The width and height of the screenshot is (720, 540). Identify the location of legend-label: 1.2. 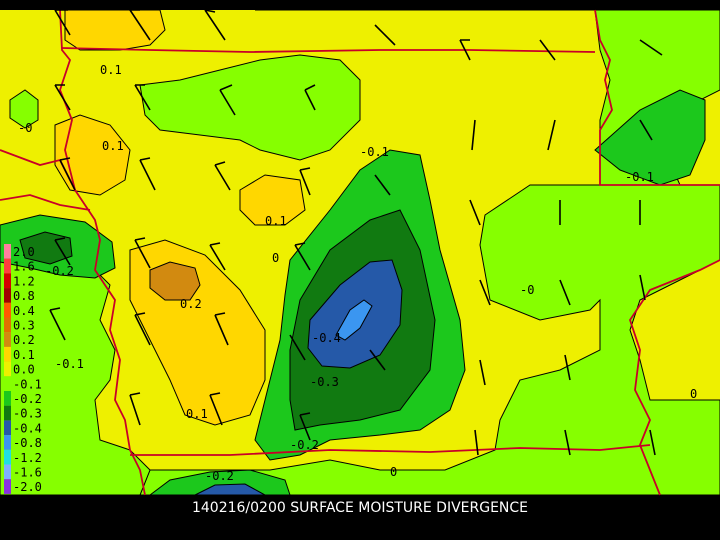
(24, 281).